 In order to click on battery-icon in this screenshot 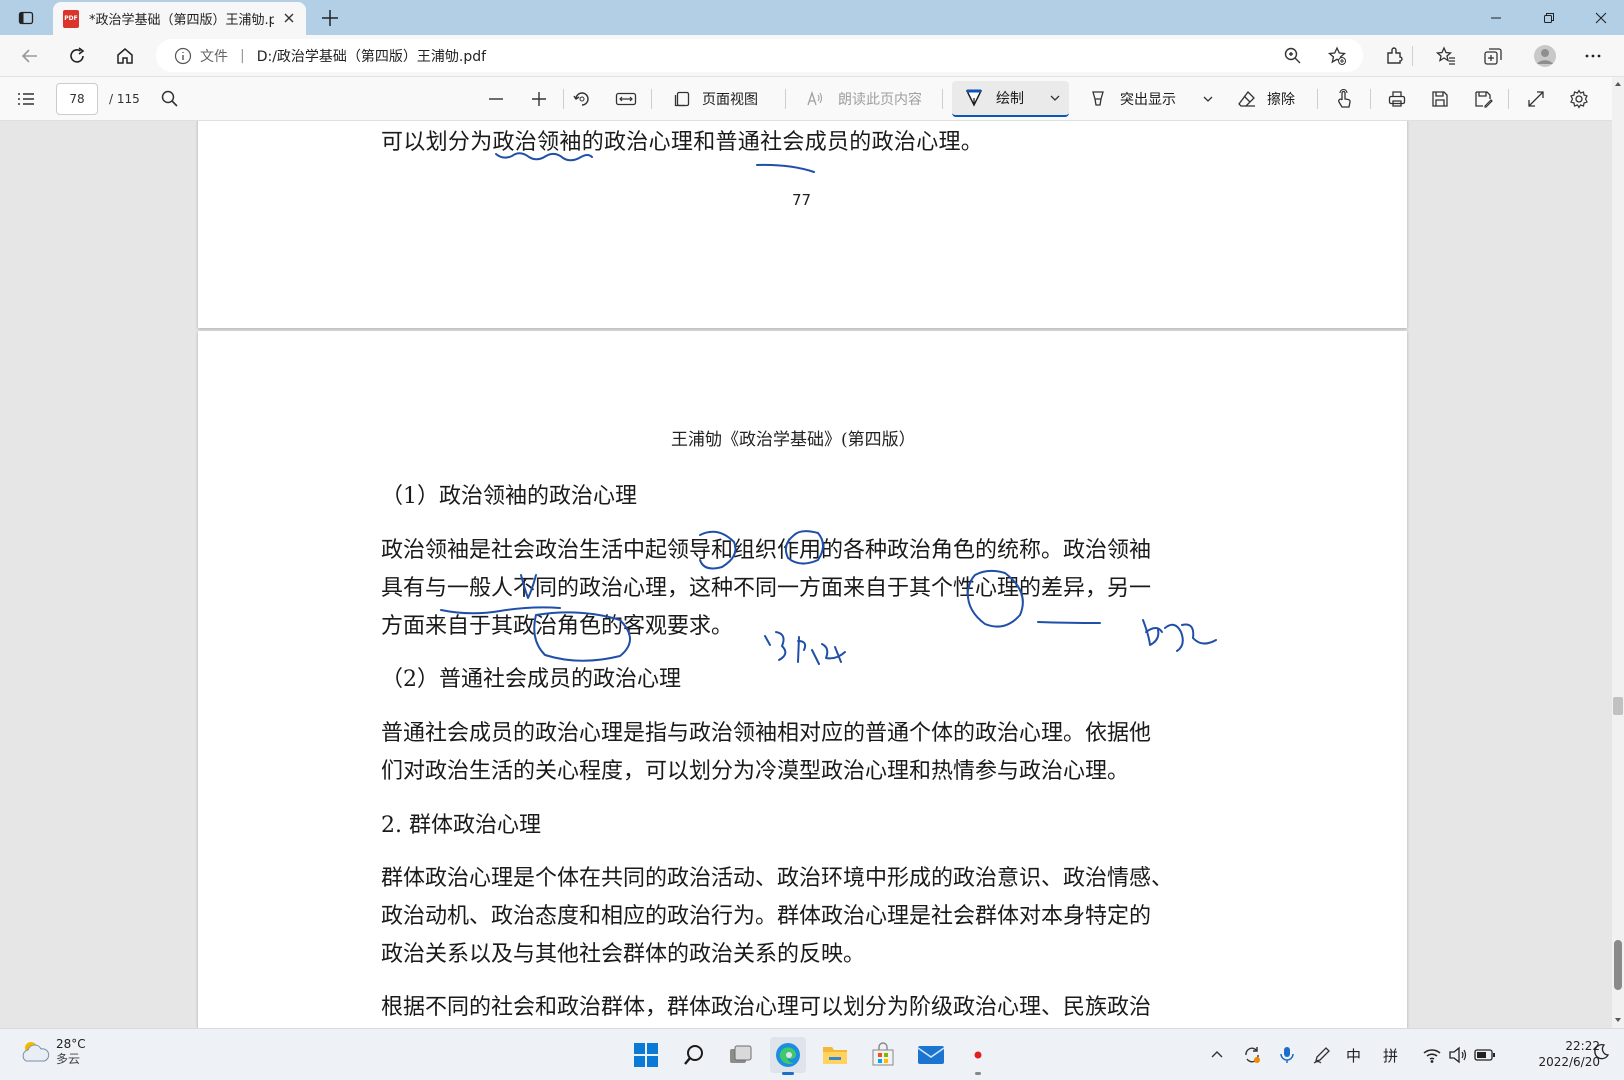, I will do `click(1485, 1055)`.